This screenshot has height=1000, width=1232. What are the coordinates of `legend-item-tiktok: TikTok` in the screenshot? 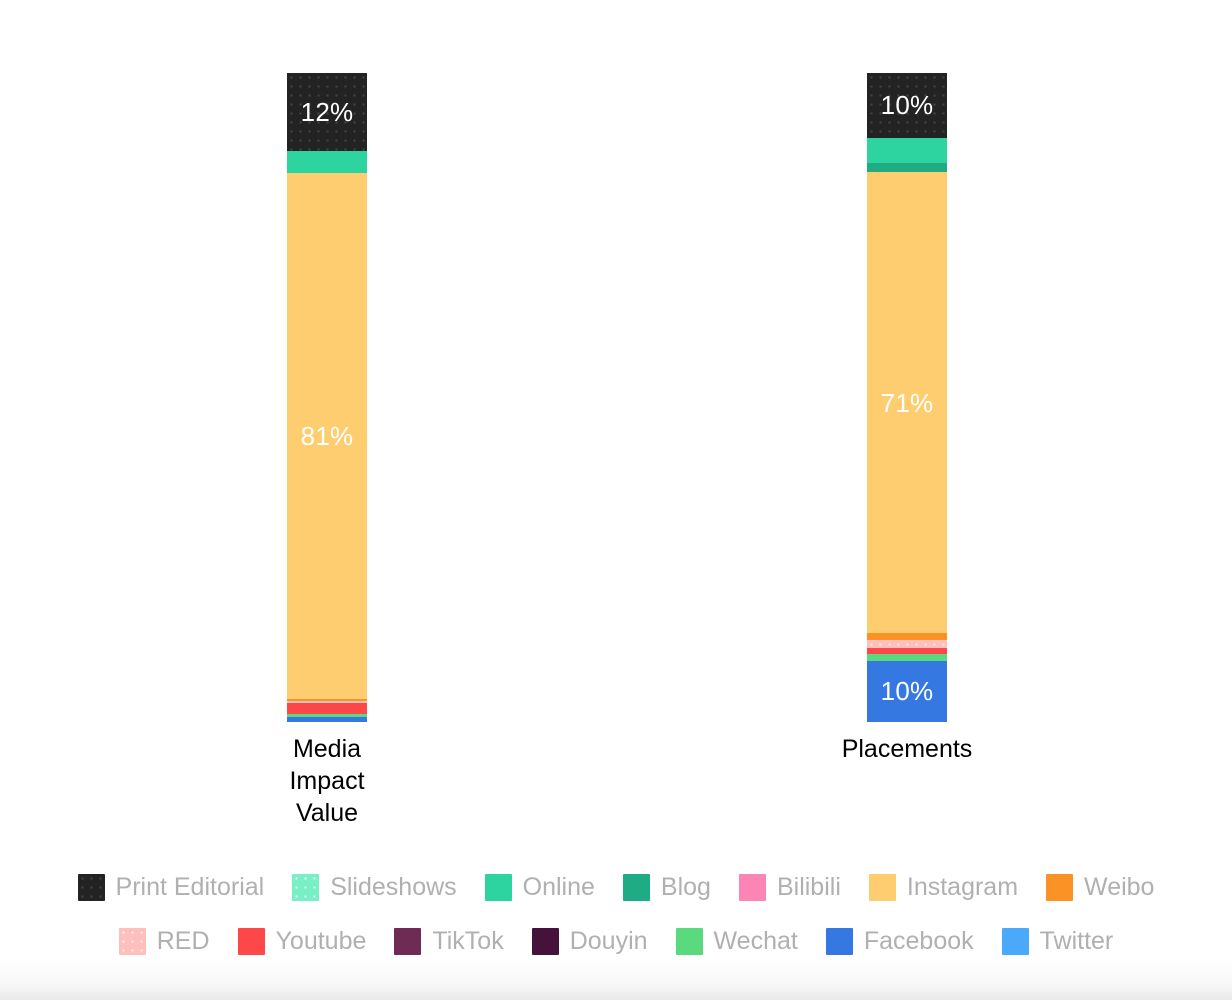 It's located at (449, 940).